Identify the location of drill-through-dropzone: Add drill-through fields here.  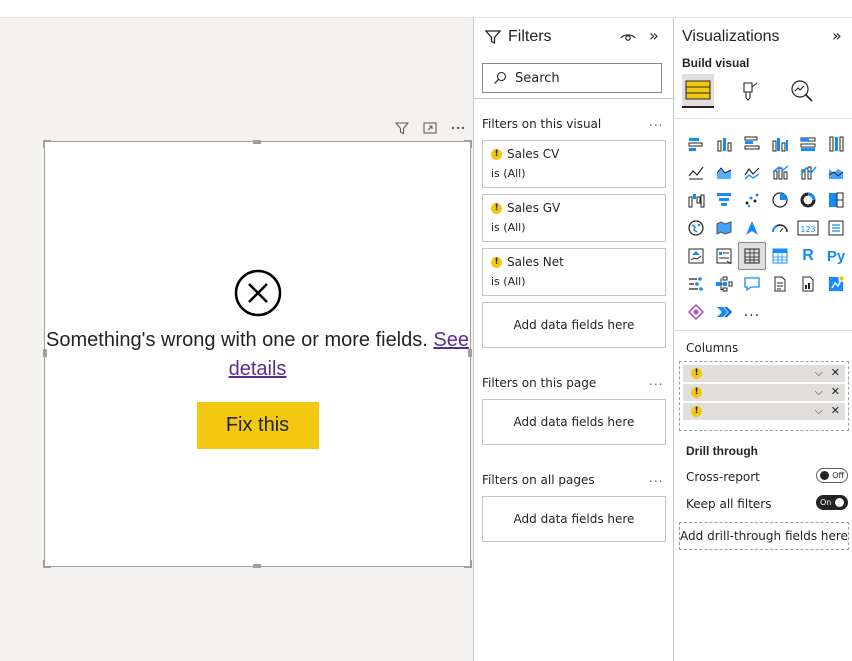
(764, 536).